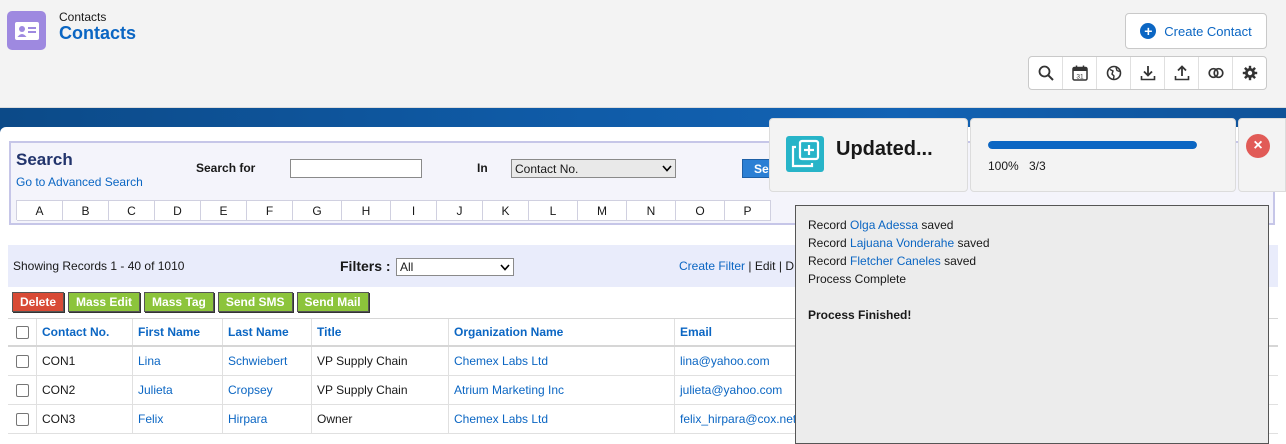 This screenshot has width=1286, height=444. Describe the element at coordinates (1258, 146) in the screenshot. I see `close-icon: ×` at that location.